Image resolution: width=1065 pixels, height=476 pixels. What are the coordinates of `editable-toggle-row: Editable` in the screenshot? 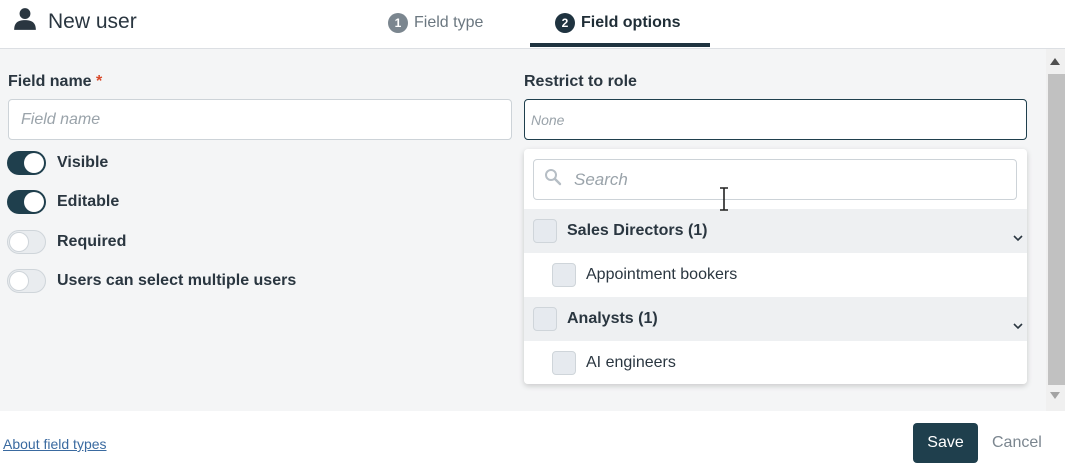 It's located at (63, 202).